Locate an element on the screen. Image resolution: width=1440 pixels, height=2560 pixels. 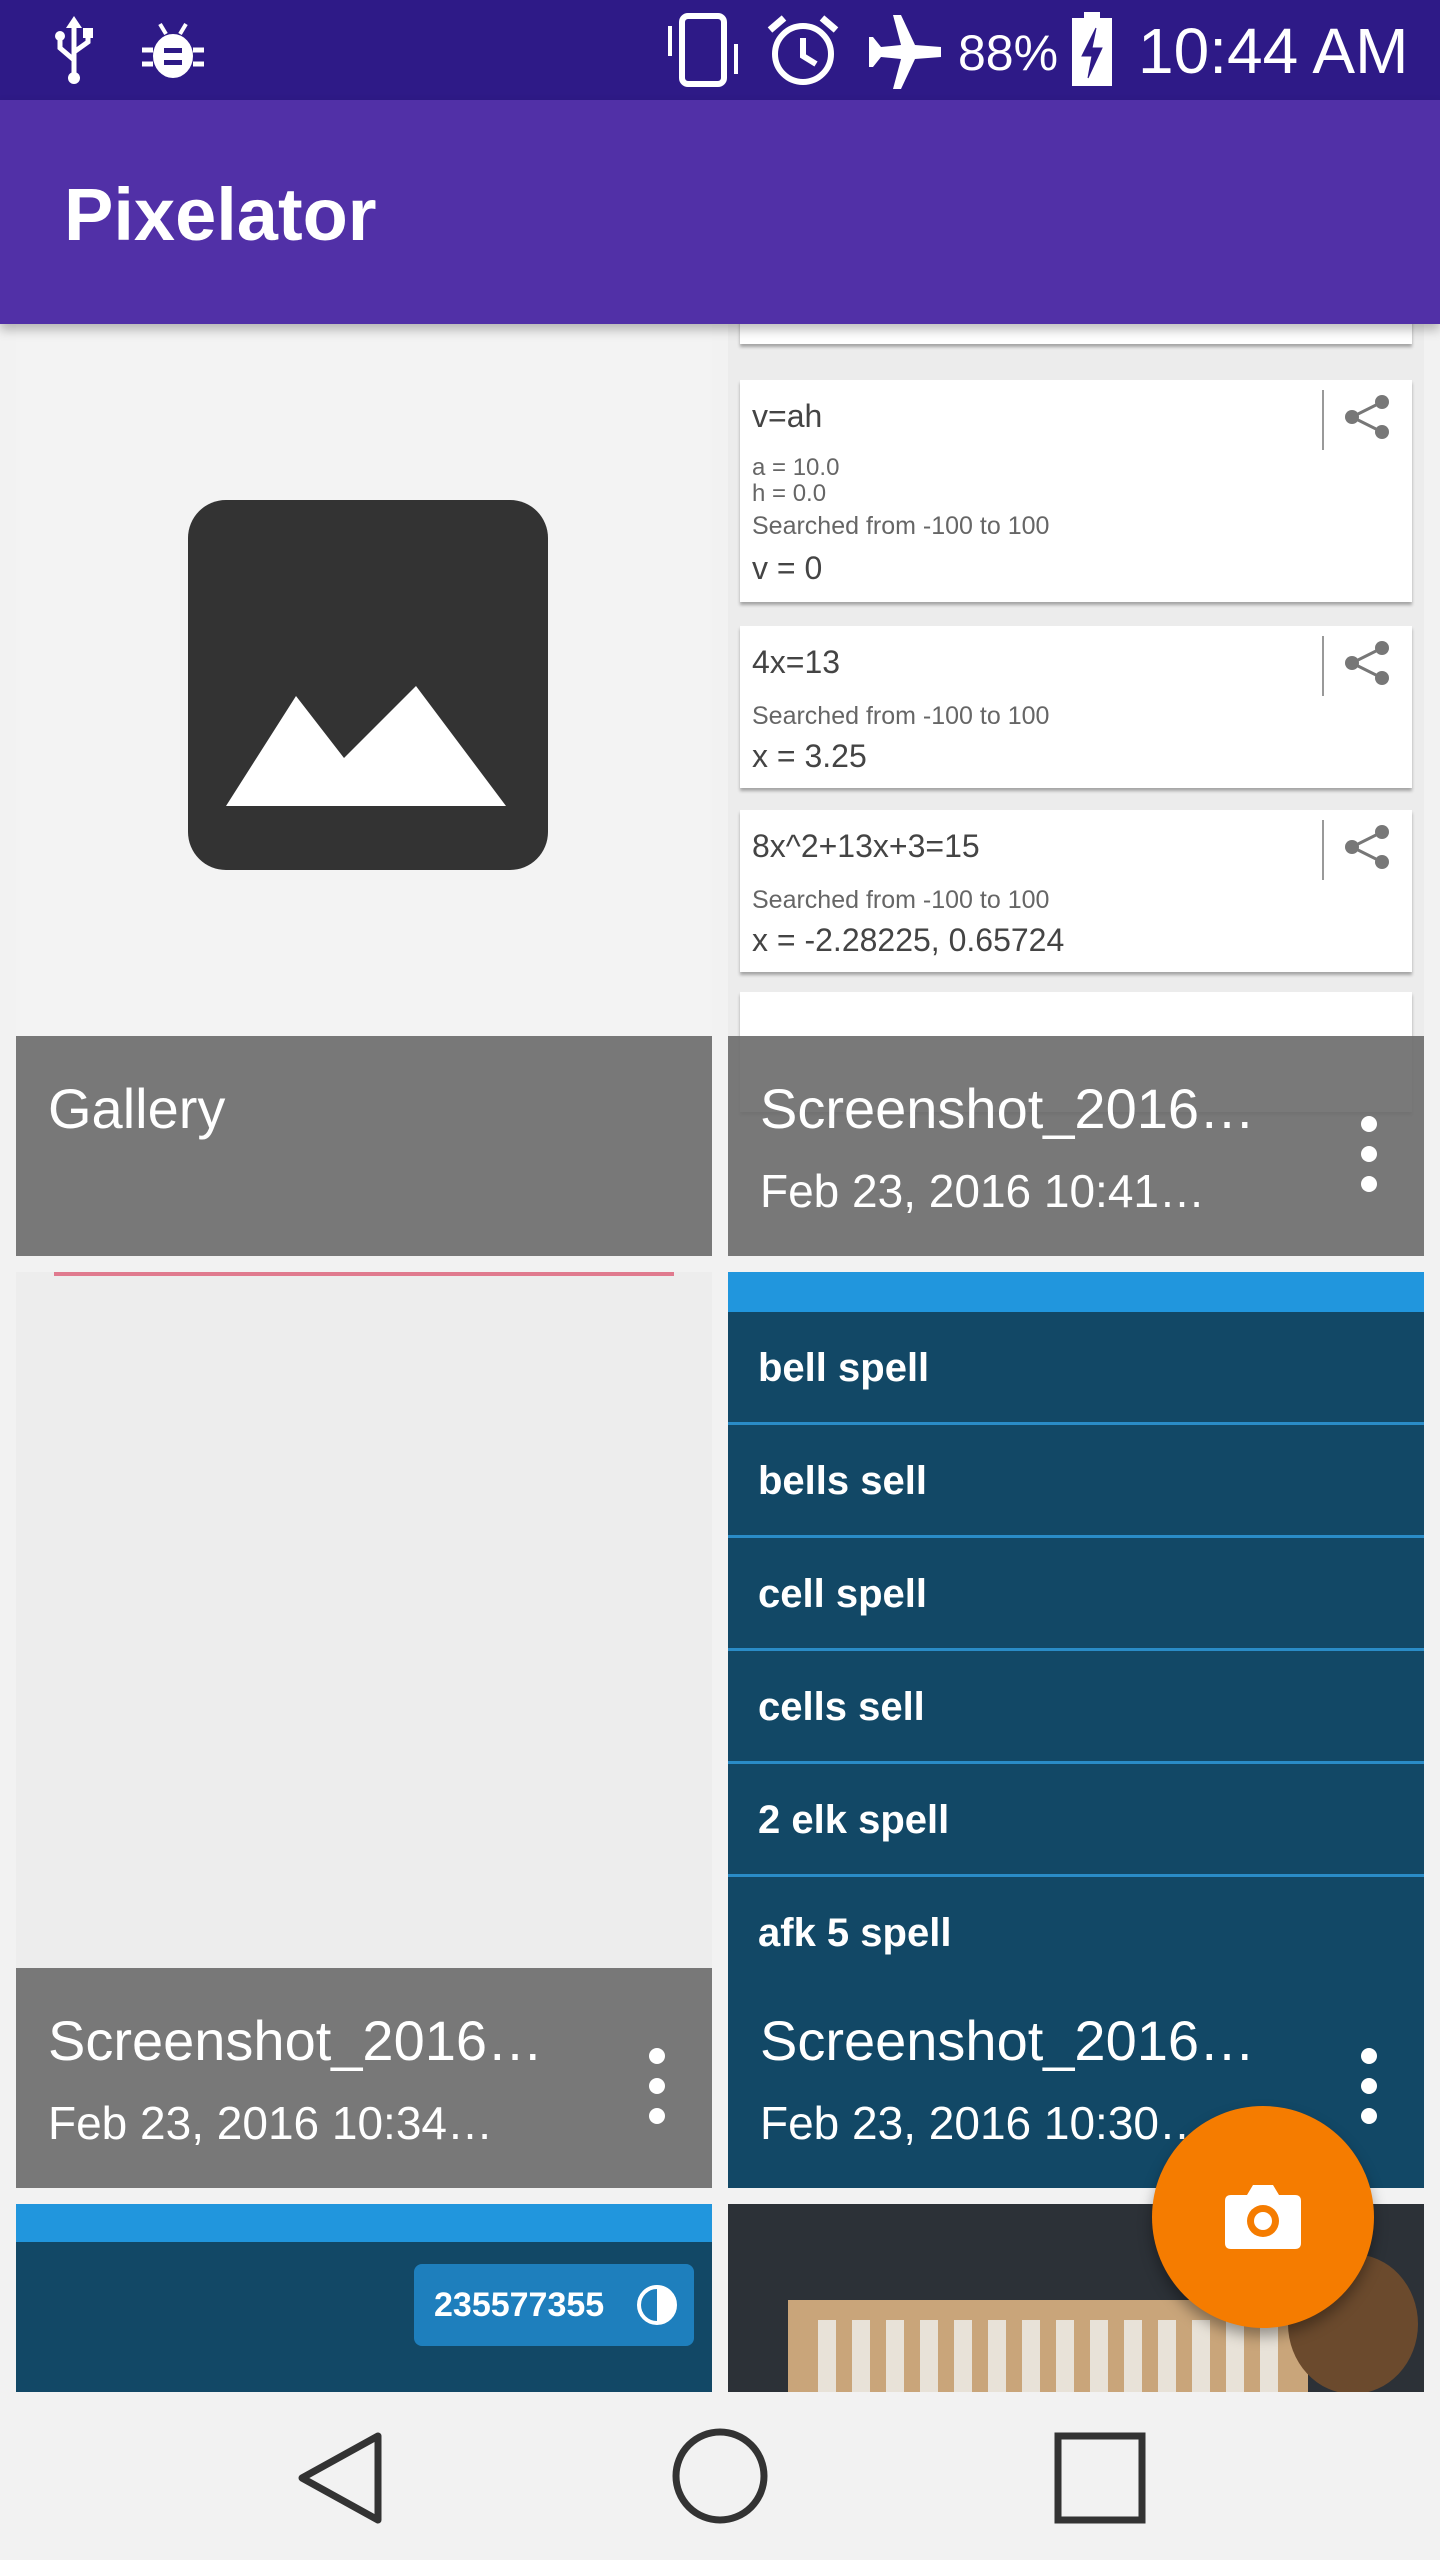
vibrate-icon is located at coordinates (703, 50).